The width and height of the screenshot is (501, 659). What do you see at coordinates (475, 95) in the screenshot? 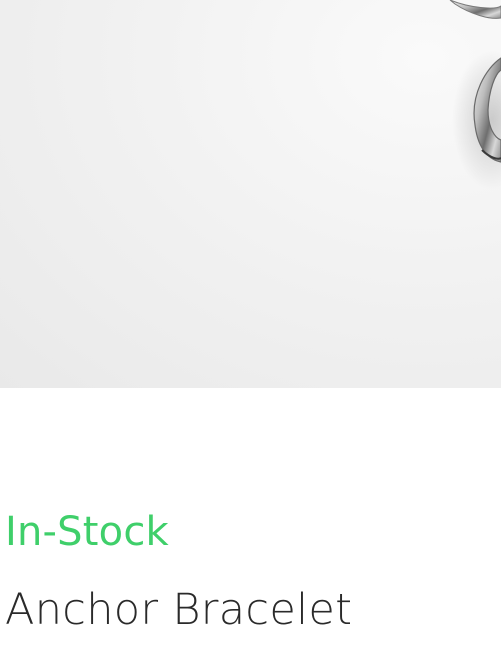
I see `bracelet-image-icon` at bounding box center [475, 95].